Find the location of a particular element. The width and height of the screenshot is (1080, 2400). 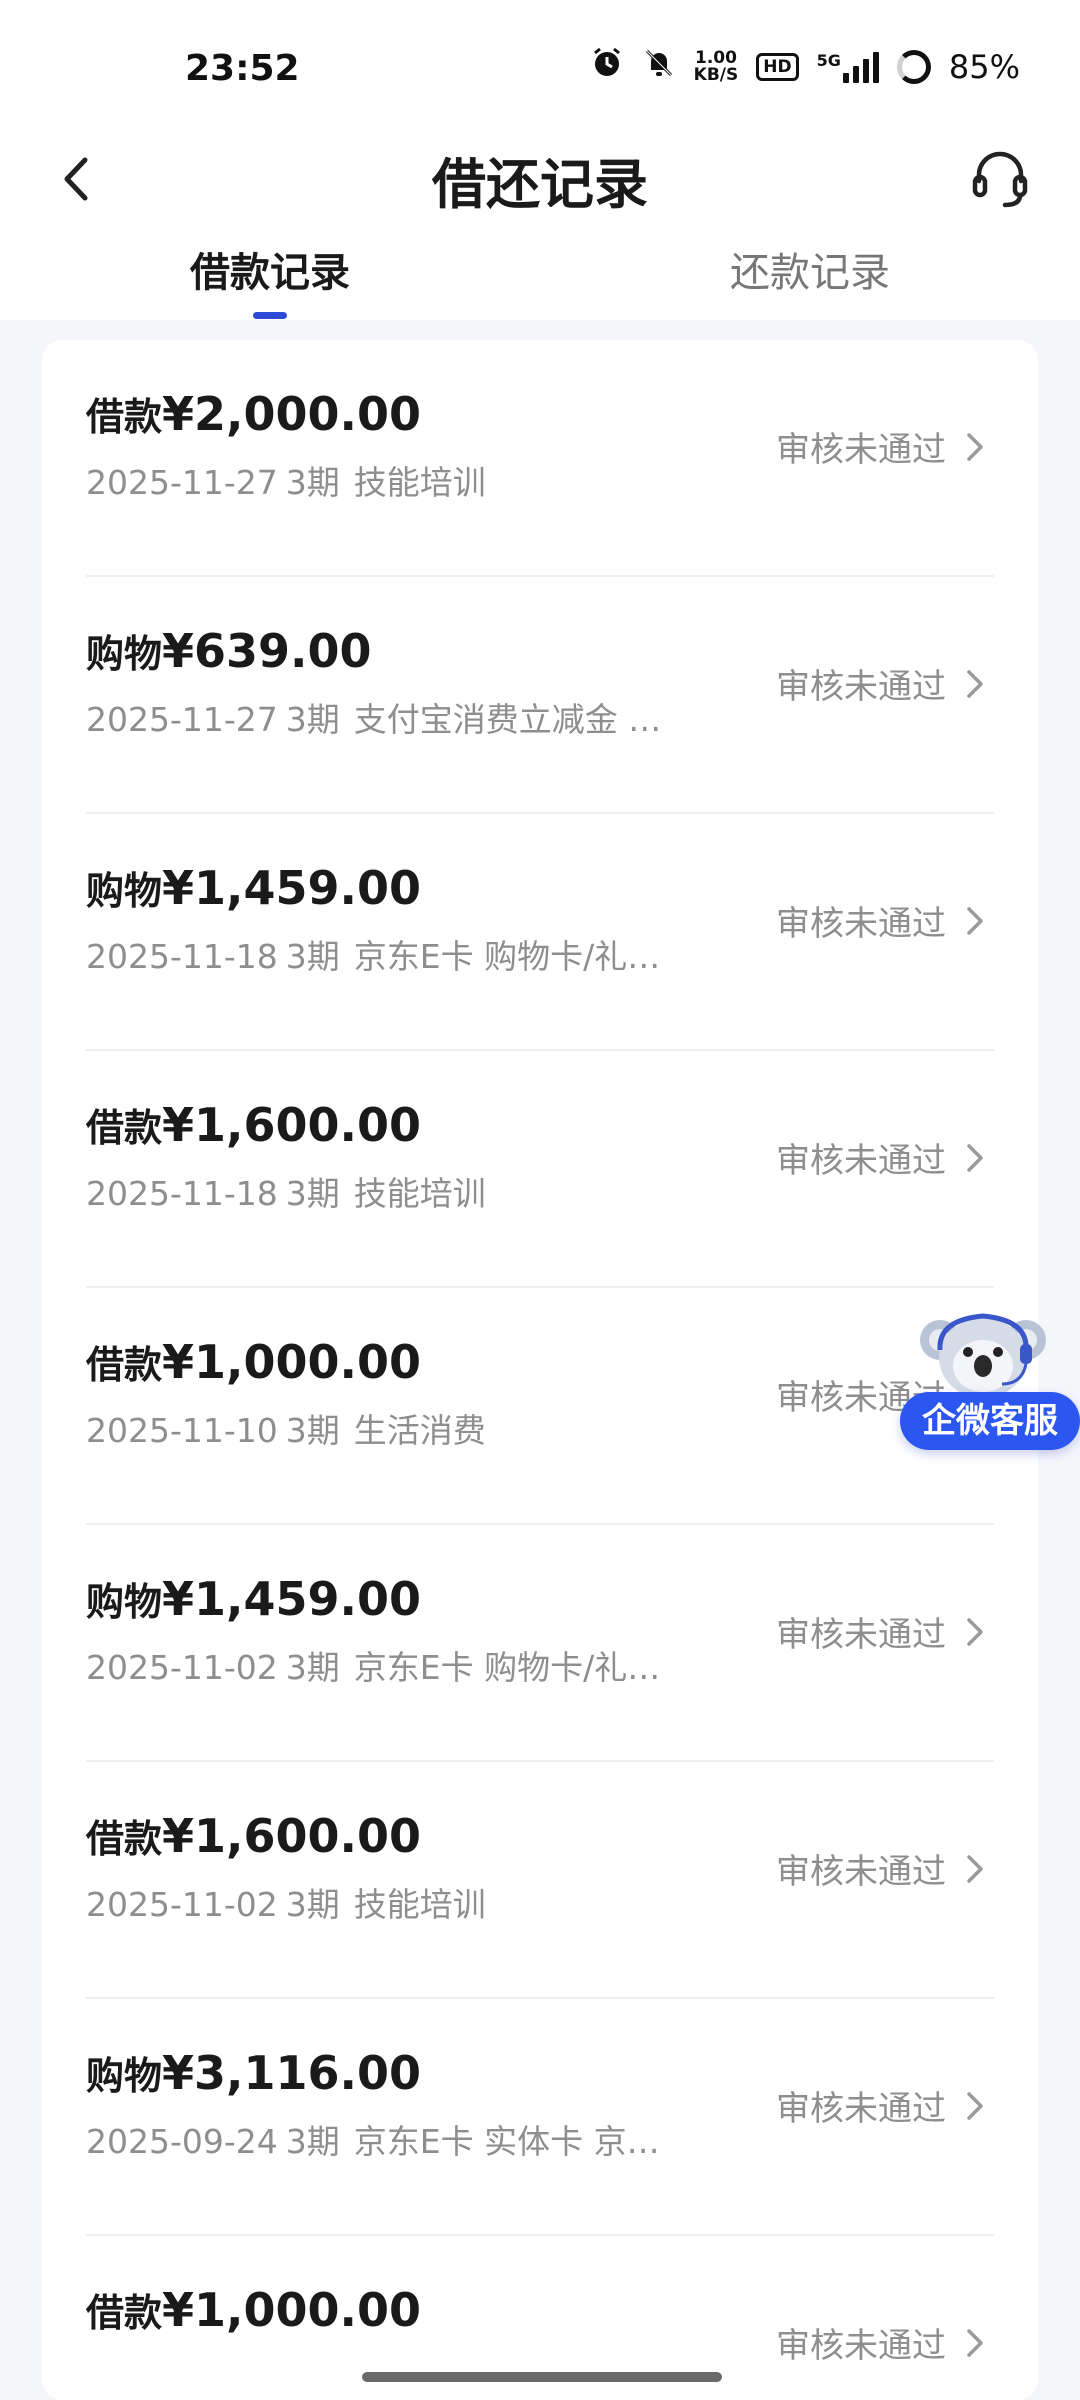

alarm-icon is located at coordinates (607, 67).